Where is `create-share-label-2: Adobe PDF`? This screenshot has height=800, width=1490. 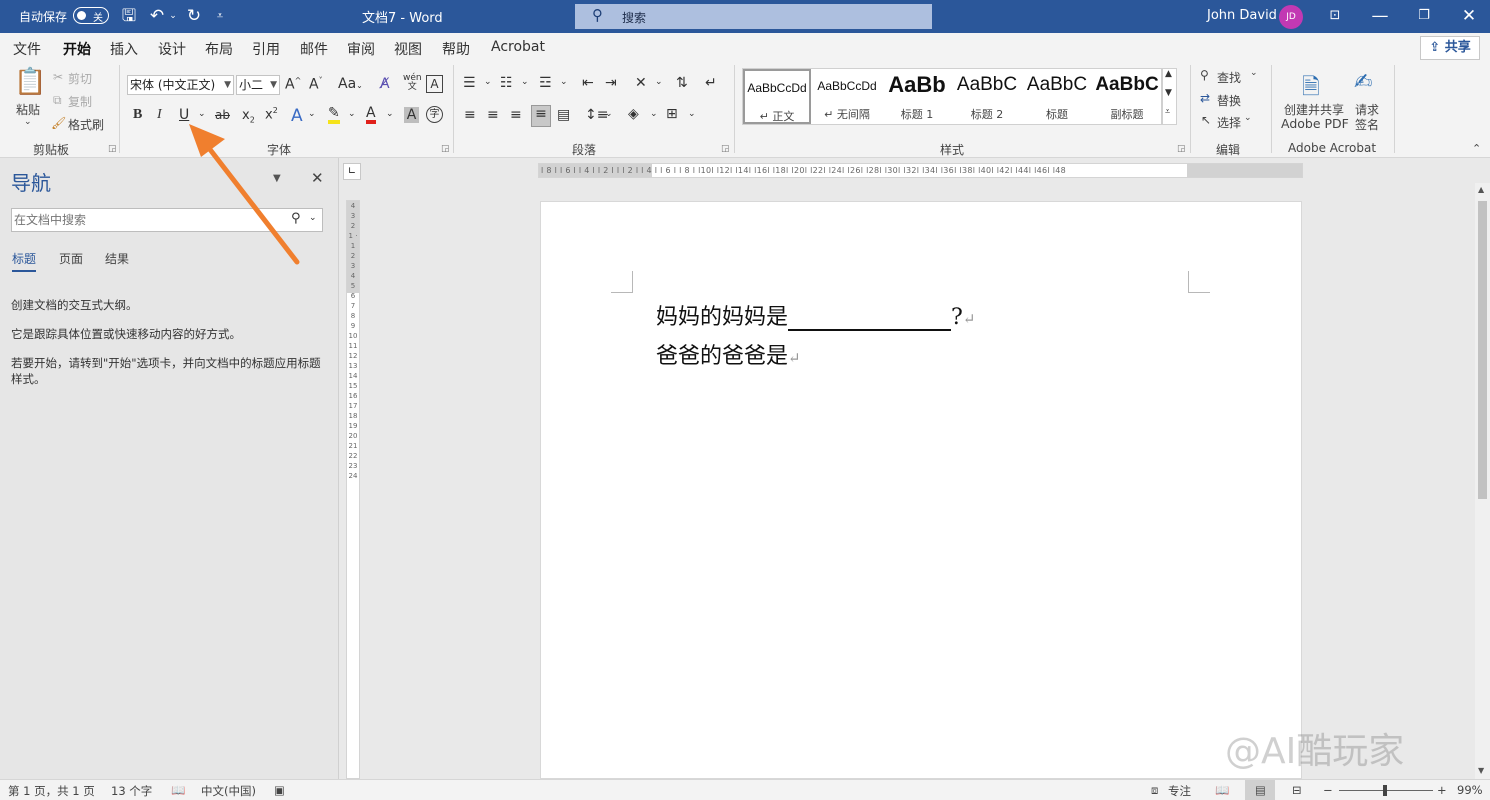
create-share-label-2: Adobe PDF is located at coordinates (1315, 123).